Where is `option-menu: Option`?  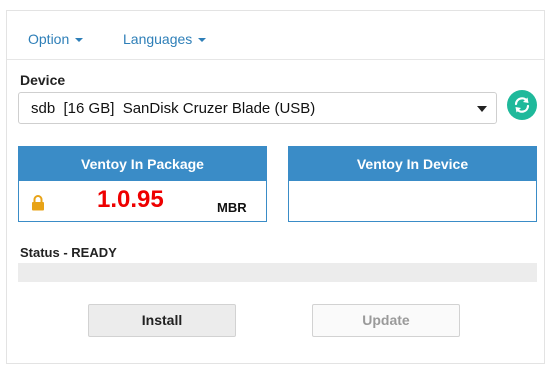
option-menu: Option is located at coordinates (56, 39).